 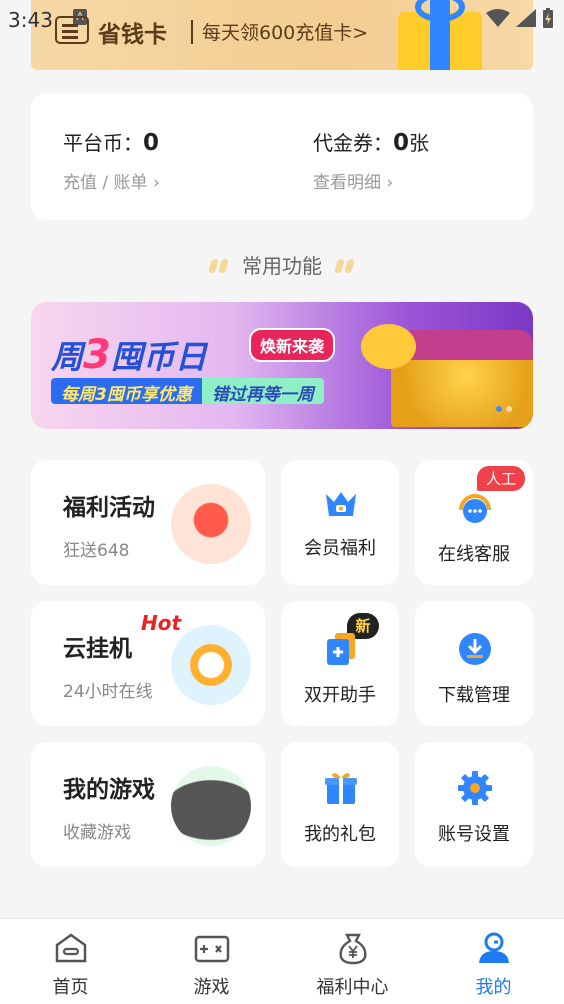 I want to click on card-icon, so click(x=72, y=30).